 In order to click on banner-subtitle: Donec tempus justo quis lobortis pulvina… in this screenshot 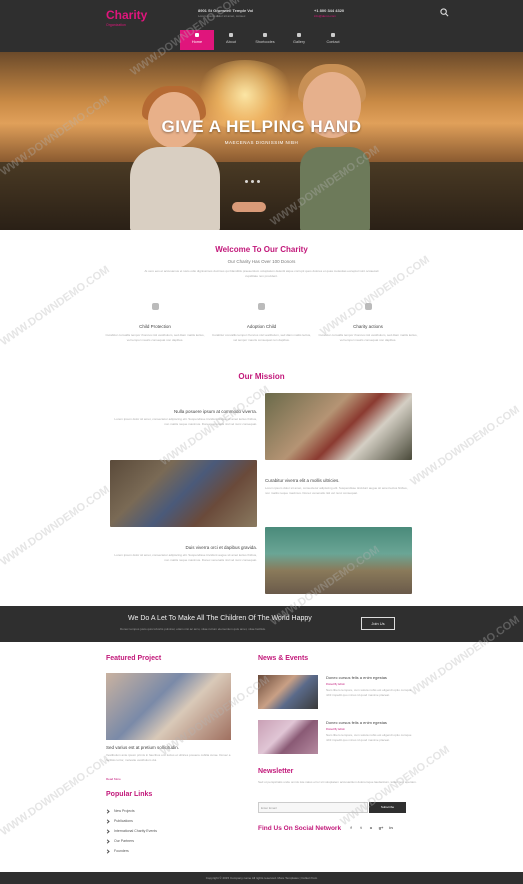, I will do `click(193, 629)`.